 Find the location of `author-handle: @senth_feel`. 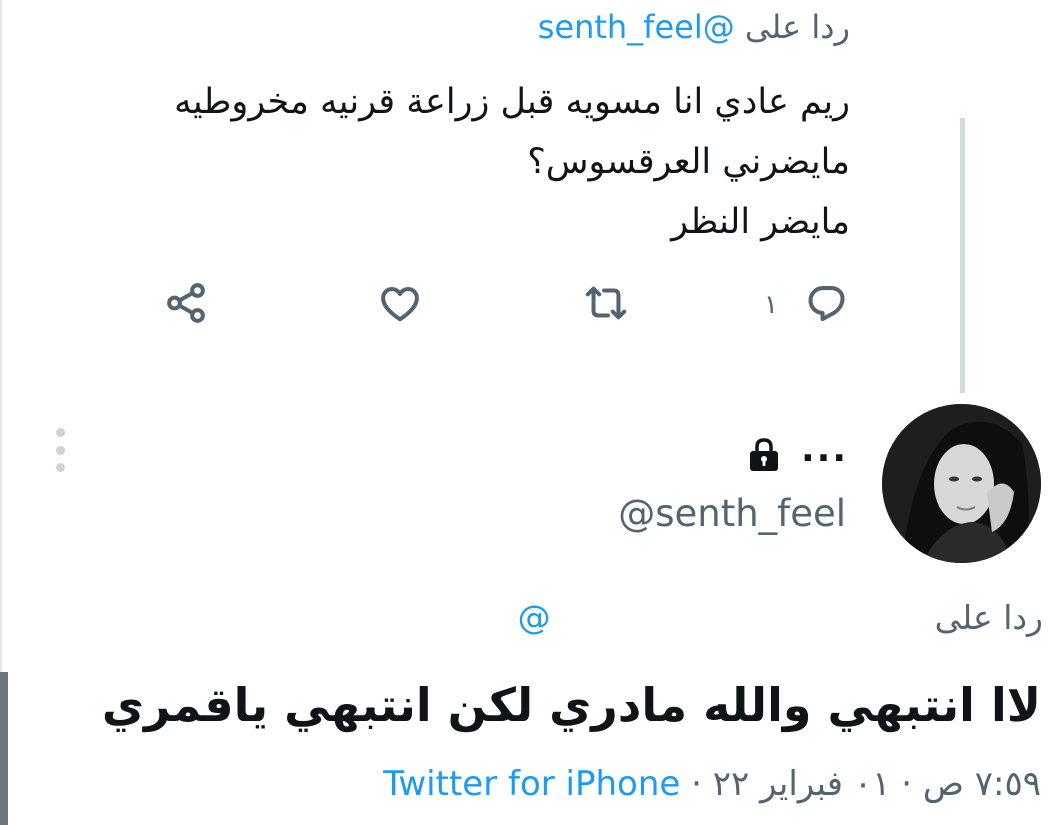

author-handle: @senth_feel is located at coordinates (732, 513).